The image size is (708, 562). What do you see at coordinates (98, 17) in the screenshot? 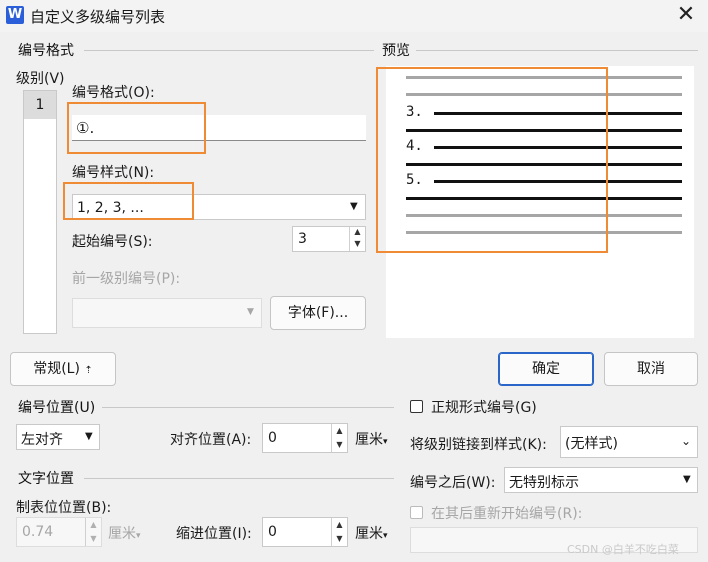
I see `window-title: 自定义多级编号列表` at bounding box center [98, 17].